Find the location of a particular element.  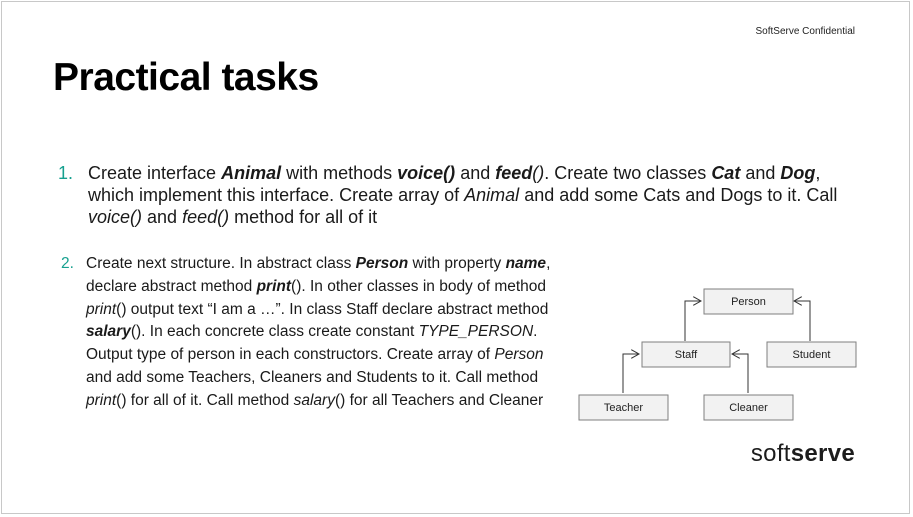

person-label: Person is located at coordinates (748, 302).